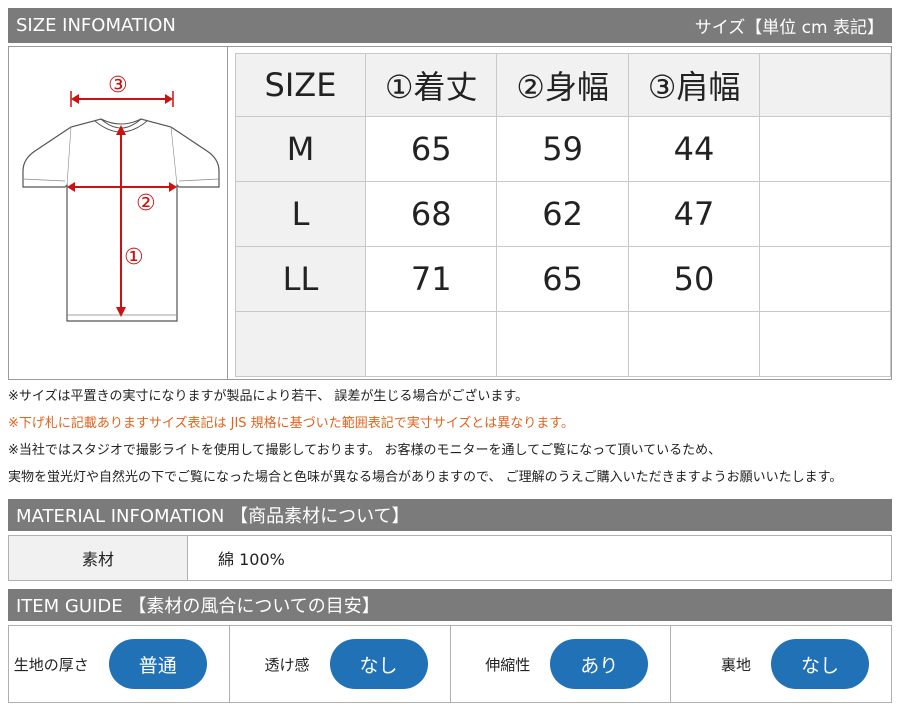  What do you see at coordinates (789, 28) in the screenshot?
I see `unit-note: サイズ【単位 cm 表記】` at bounding box center [789, 28].